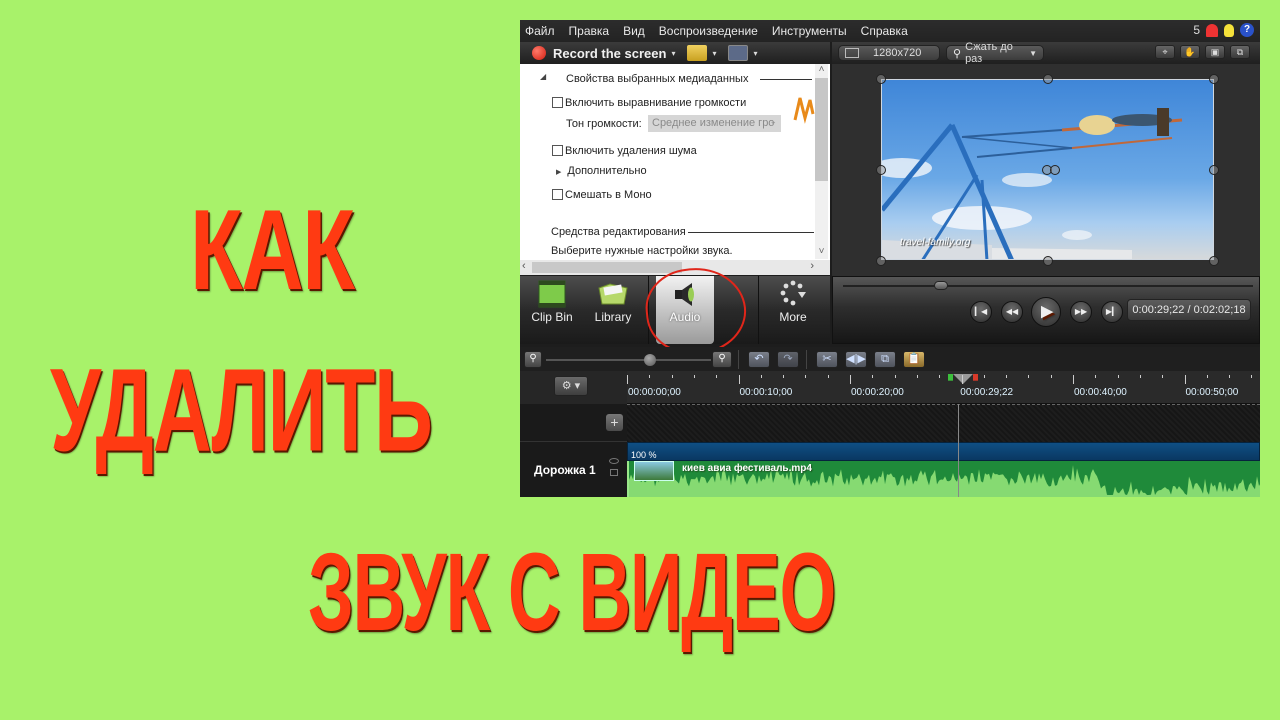  I want to click on timeline-settings-button: ⚙ ▾, so click(571, 386).